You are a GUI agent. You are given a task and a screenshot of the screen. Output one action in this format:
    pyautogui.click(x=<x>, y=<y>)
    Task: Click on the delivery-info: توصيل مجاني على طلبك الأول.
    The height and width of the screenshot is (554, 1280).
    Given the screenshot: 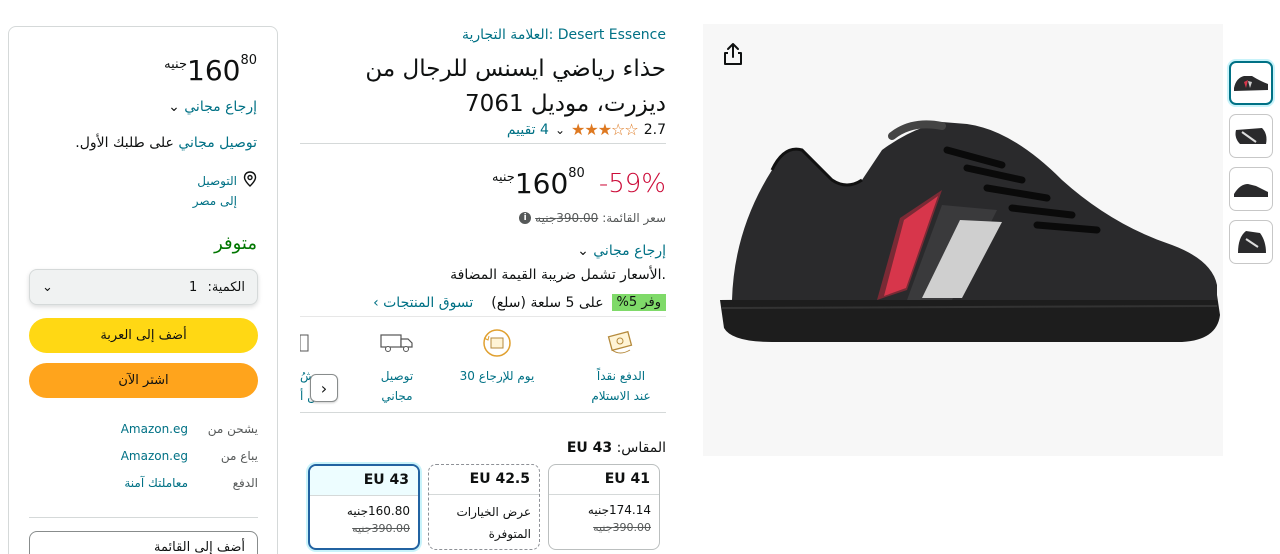 What is the action you would take?
    pyautogui.click(x=166, y=143)
    